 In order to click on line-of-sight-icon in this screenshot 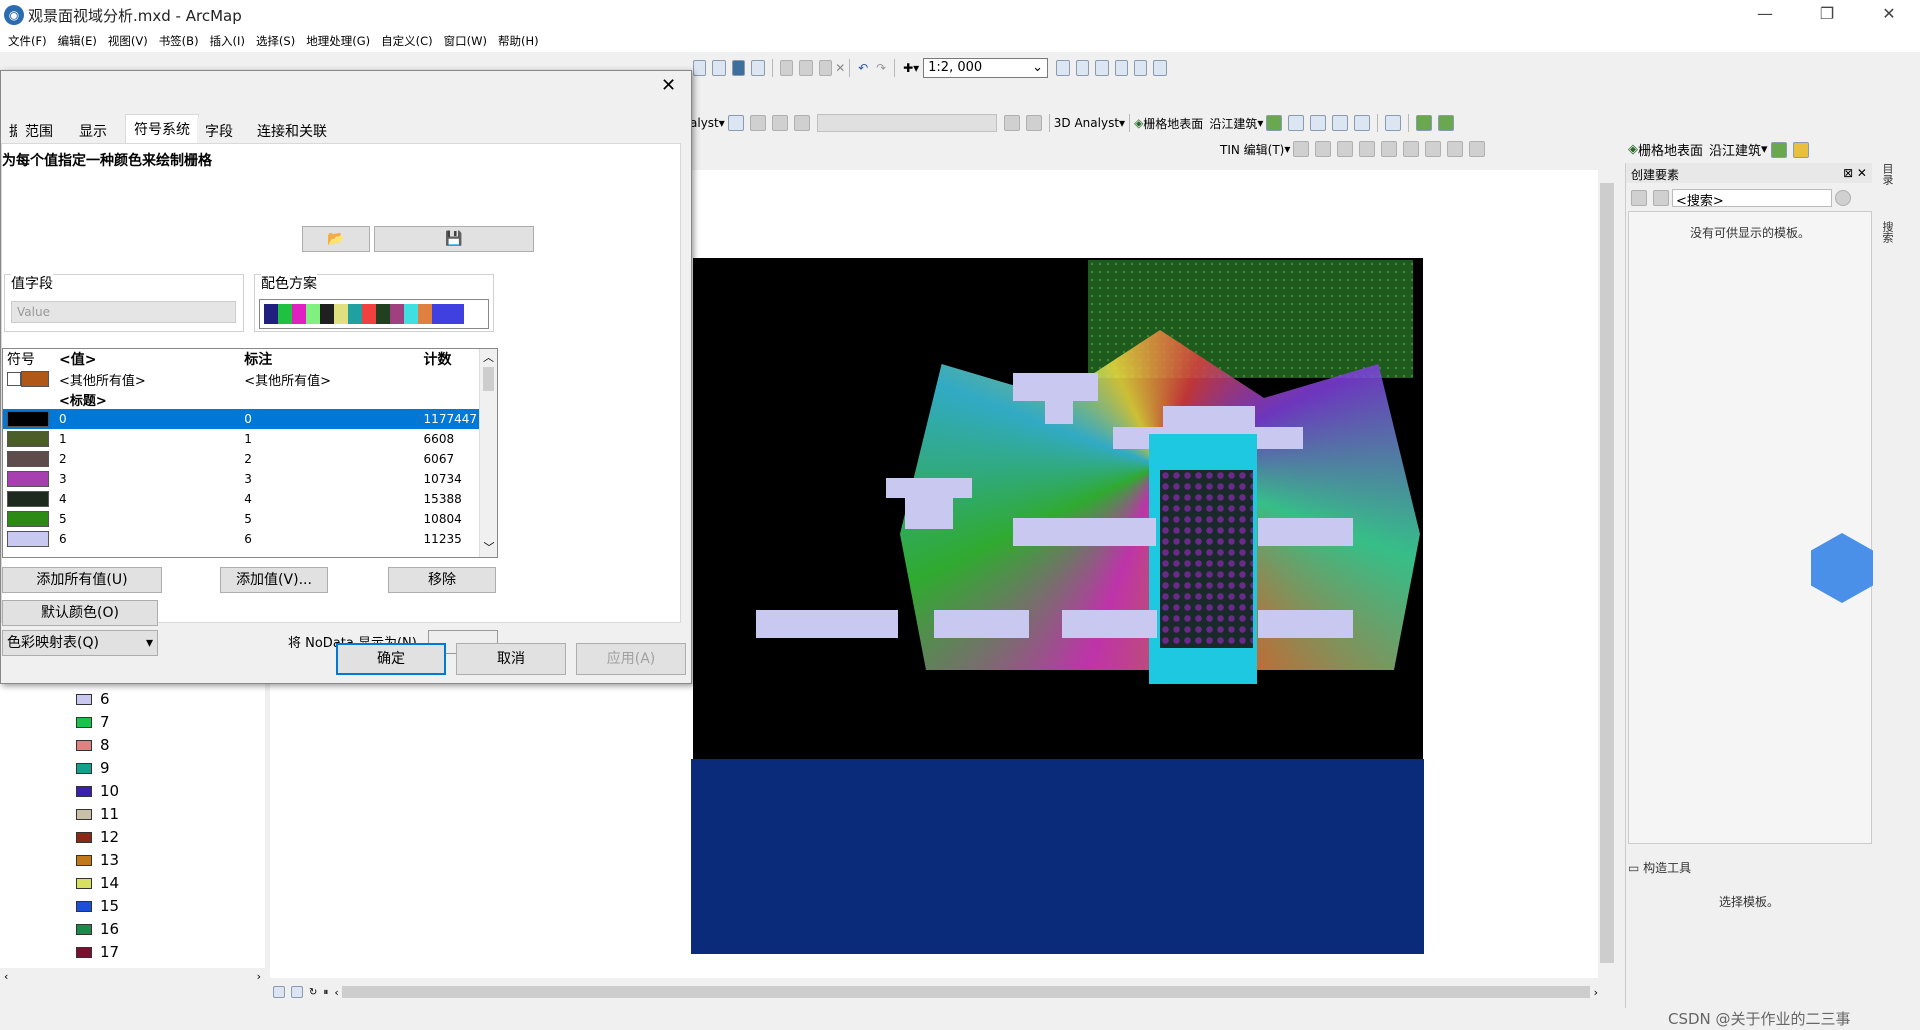, I will do `click(1318, 123)`.